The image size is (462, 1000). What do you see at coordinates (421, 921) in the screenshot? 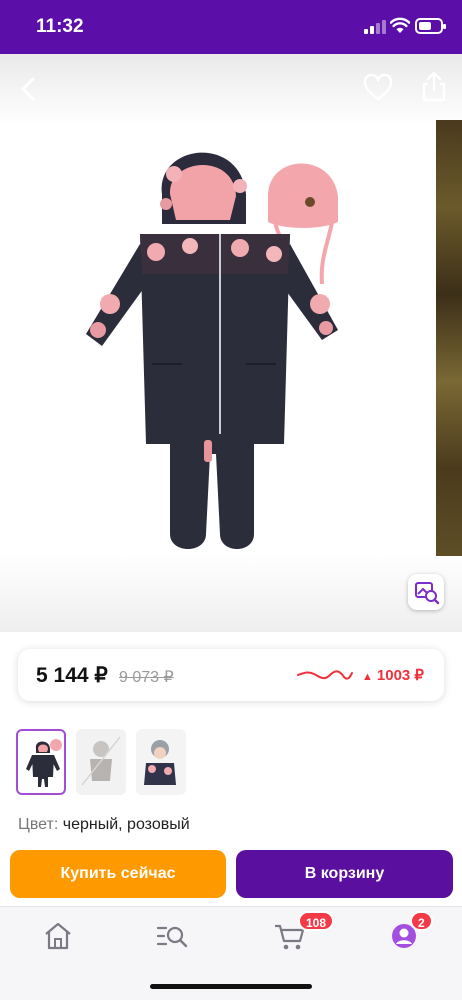
I see `profile-badge: 2` at bounding box center [421, 921].